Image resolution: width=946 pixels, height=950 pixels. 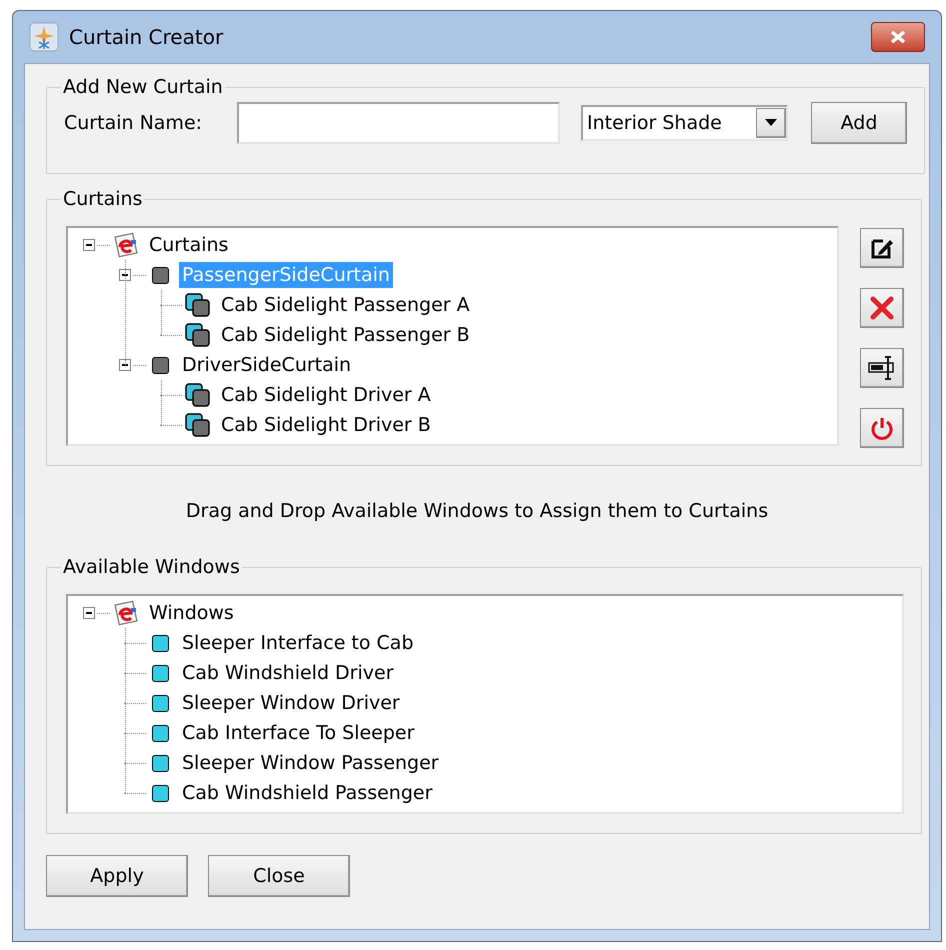 I want to click on hint-text: Drag and Drop Available Windows to Assign them to Curtains, so click(x=477, y=511).